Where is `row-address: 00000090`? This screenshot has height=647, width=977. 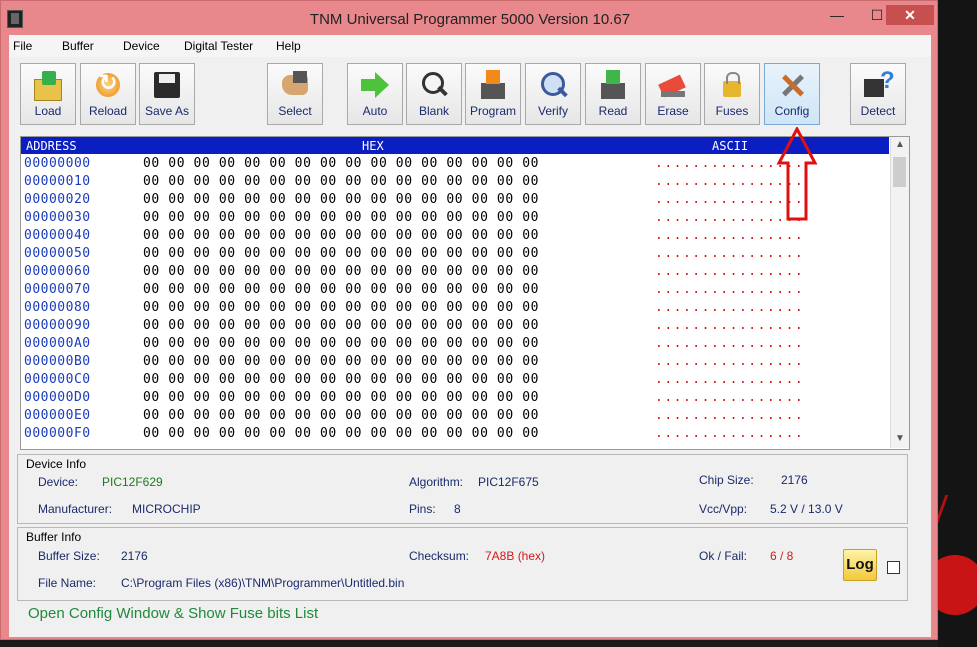 row-address: 00000090 is located at coordinates (57, 325).